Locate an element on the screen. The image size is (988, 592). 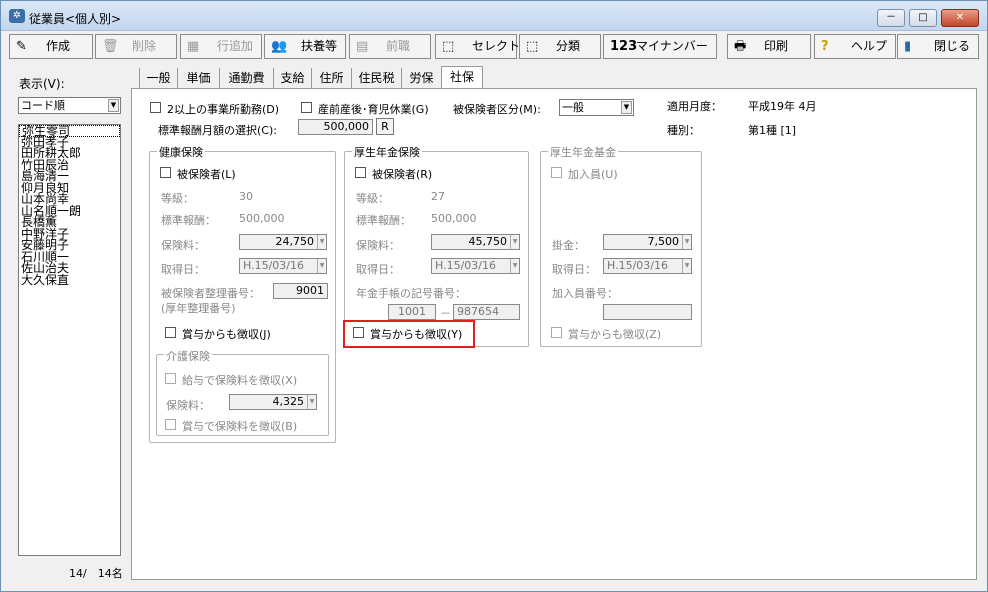
pension-std-label: 標準報酬： is located at coordinates (383, 220).